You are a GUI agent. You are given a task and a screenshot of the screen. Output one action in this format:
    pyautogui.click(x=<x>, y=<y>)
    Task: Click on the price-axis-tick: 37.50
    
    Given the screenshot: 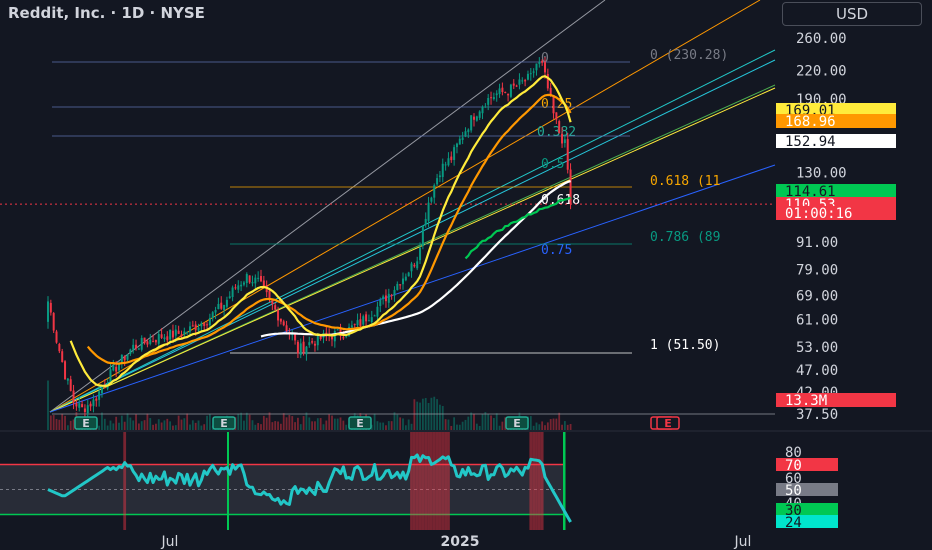 What is the action you would take?
    pyautogui.click(x=817, y=415)
    